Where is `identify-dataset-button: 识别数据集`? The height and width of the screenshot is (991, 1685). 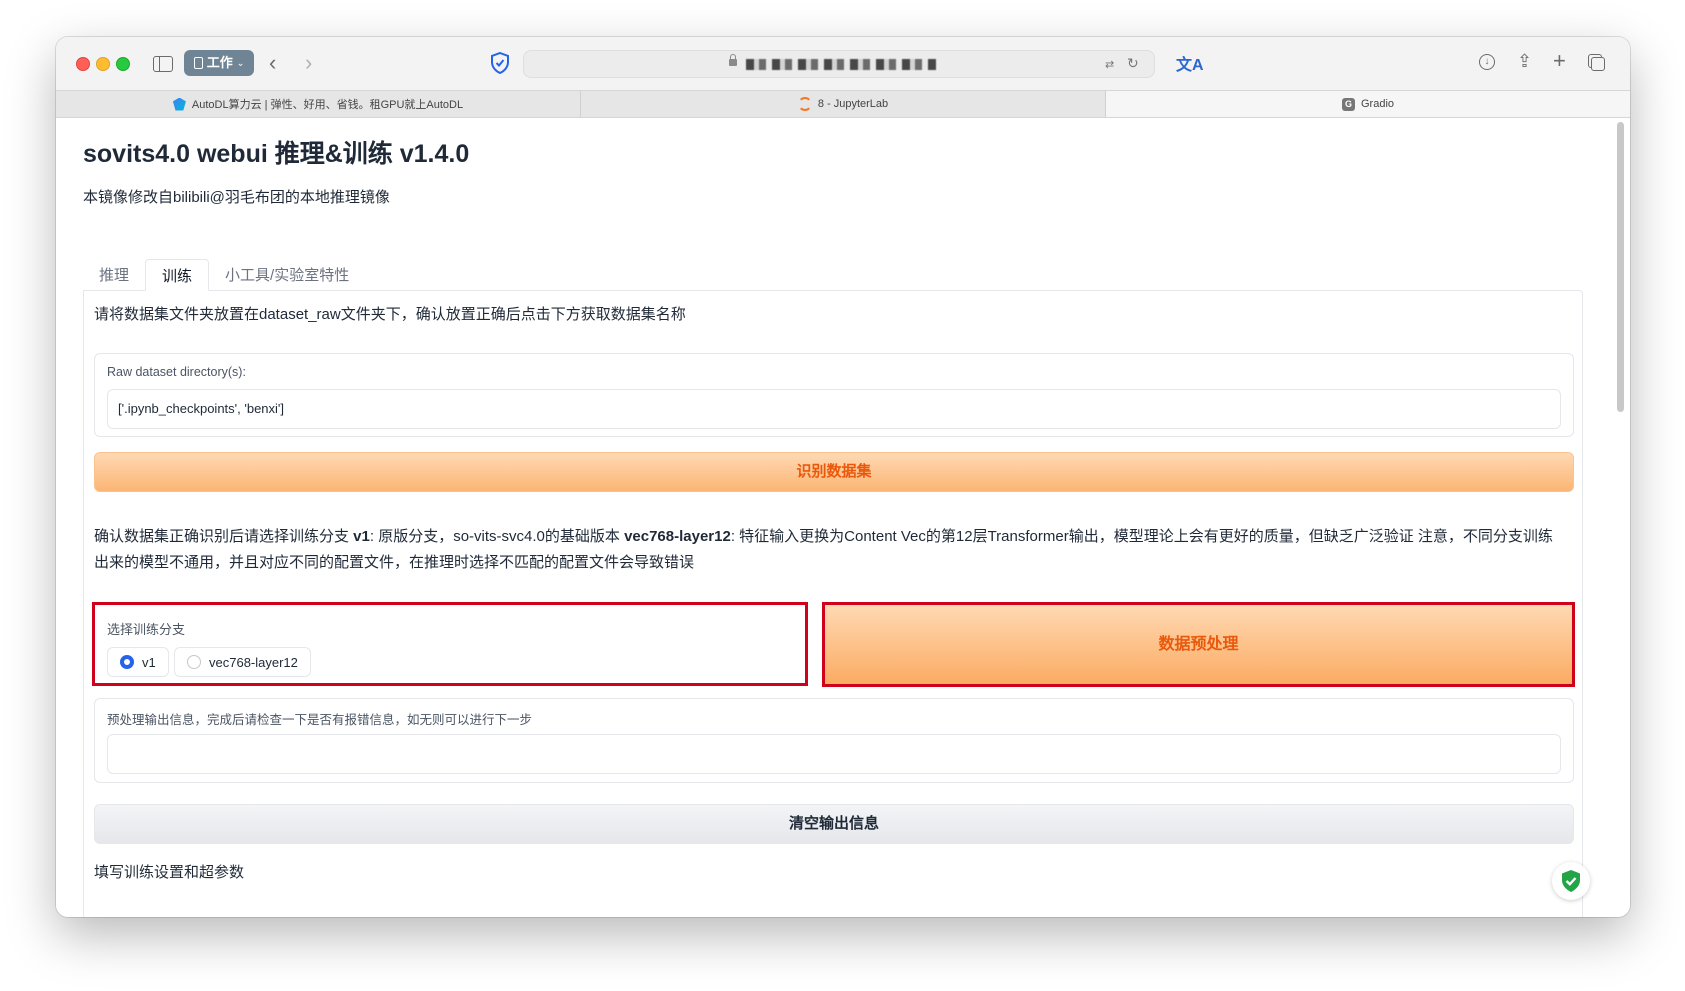 identify-dataset-button: 识别数据集 is located at coordinates (834, 472).